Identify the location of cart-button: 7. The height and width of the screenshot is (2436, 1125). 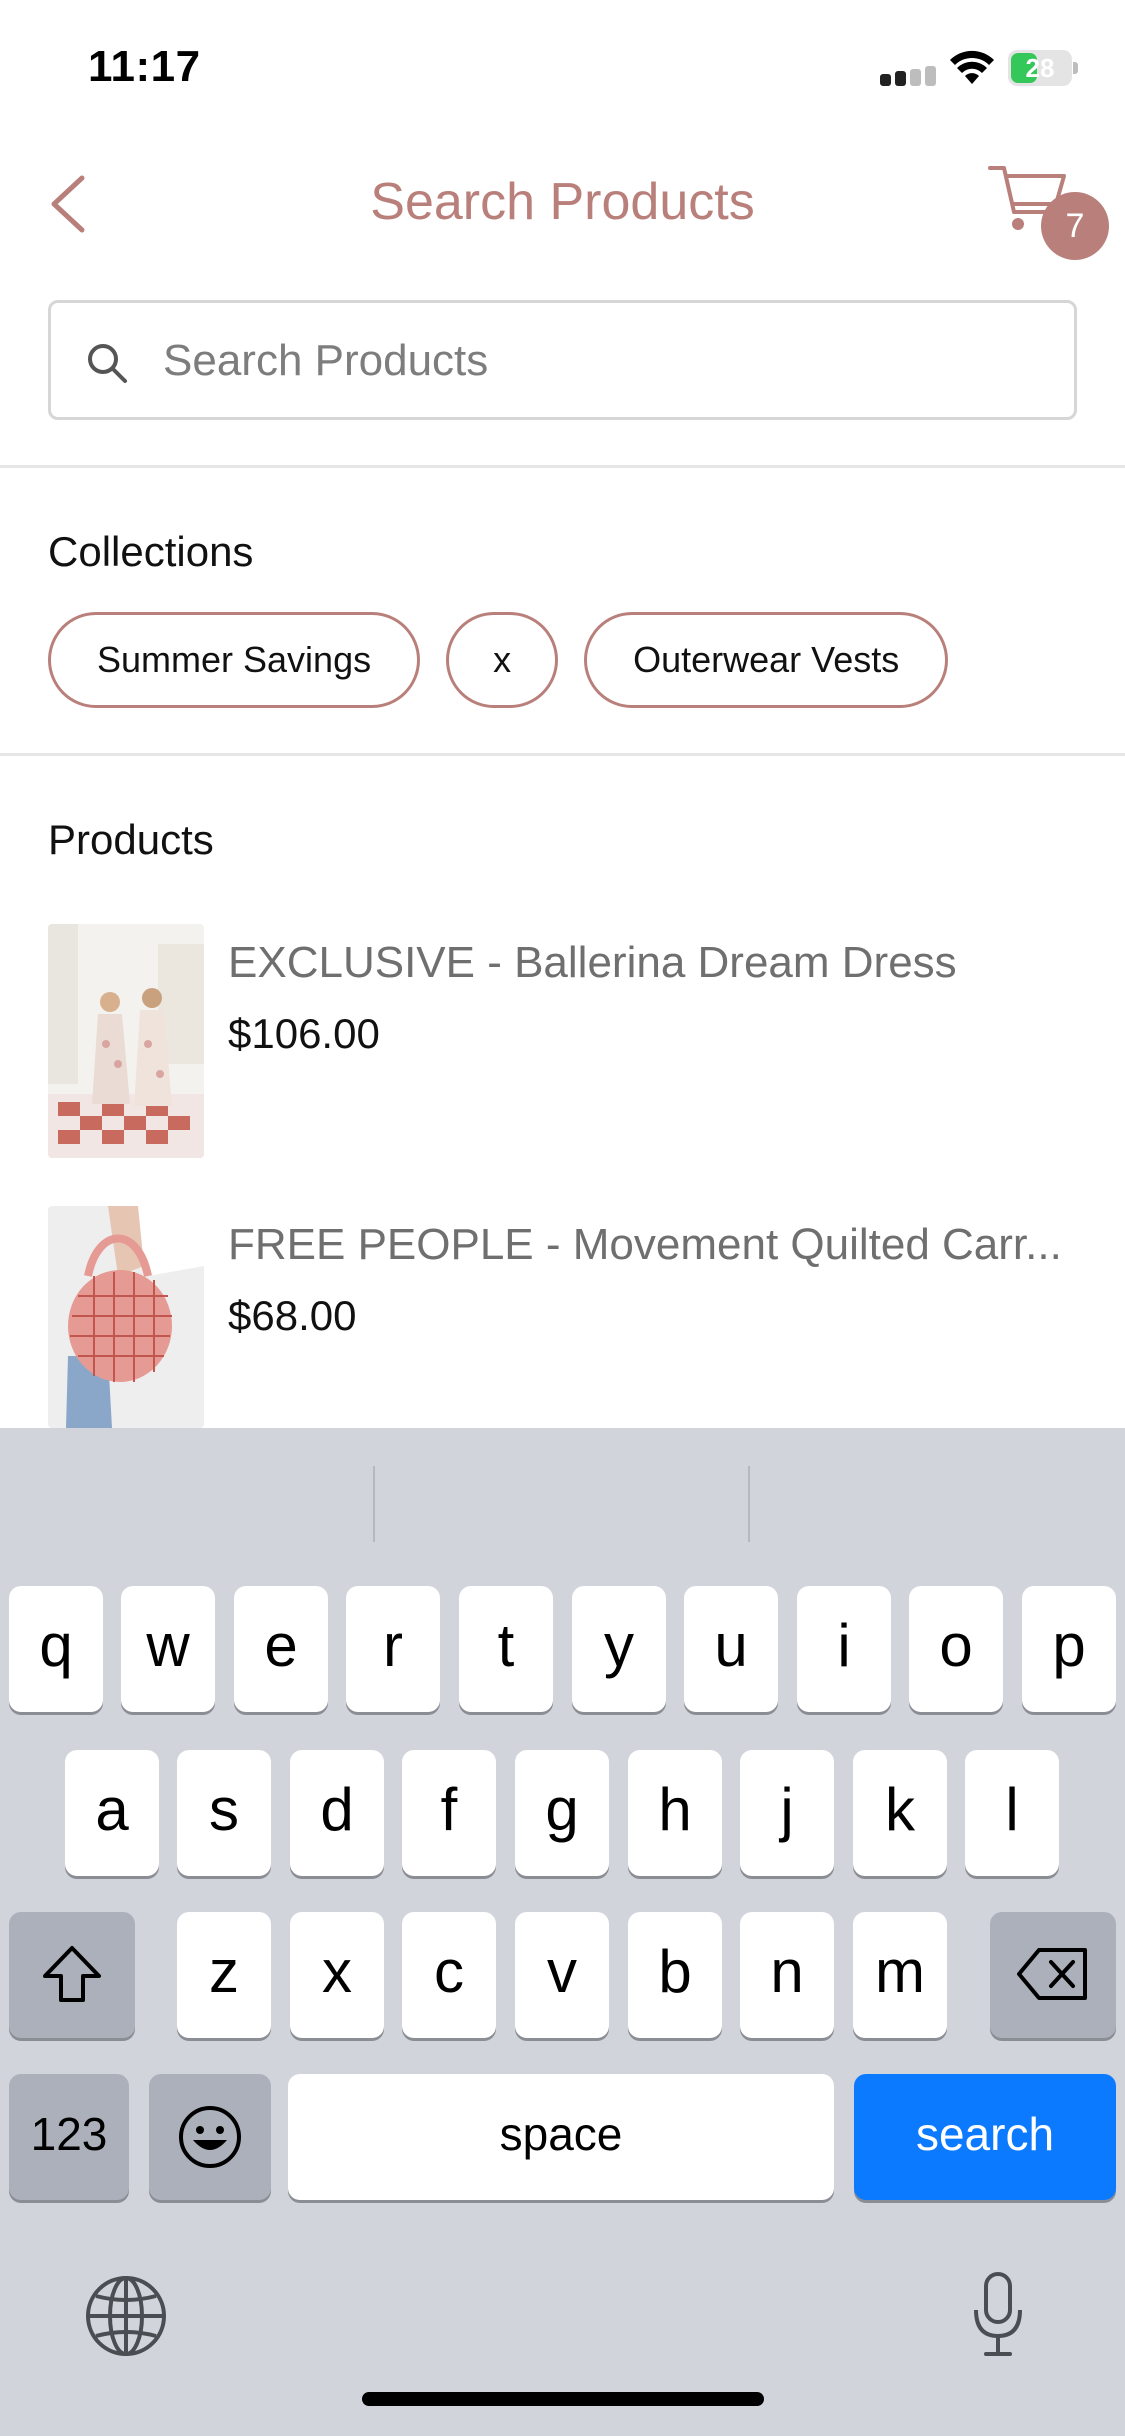
(1049, 215).